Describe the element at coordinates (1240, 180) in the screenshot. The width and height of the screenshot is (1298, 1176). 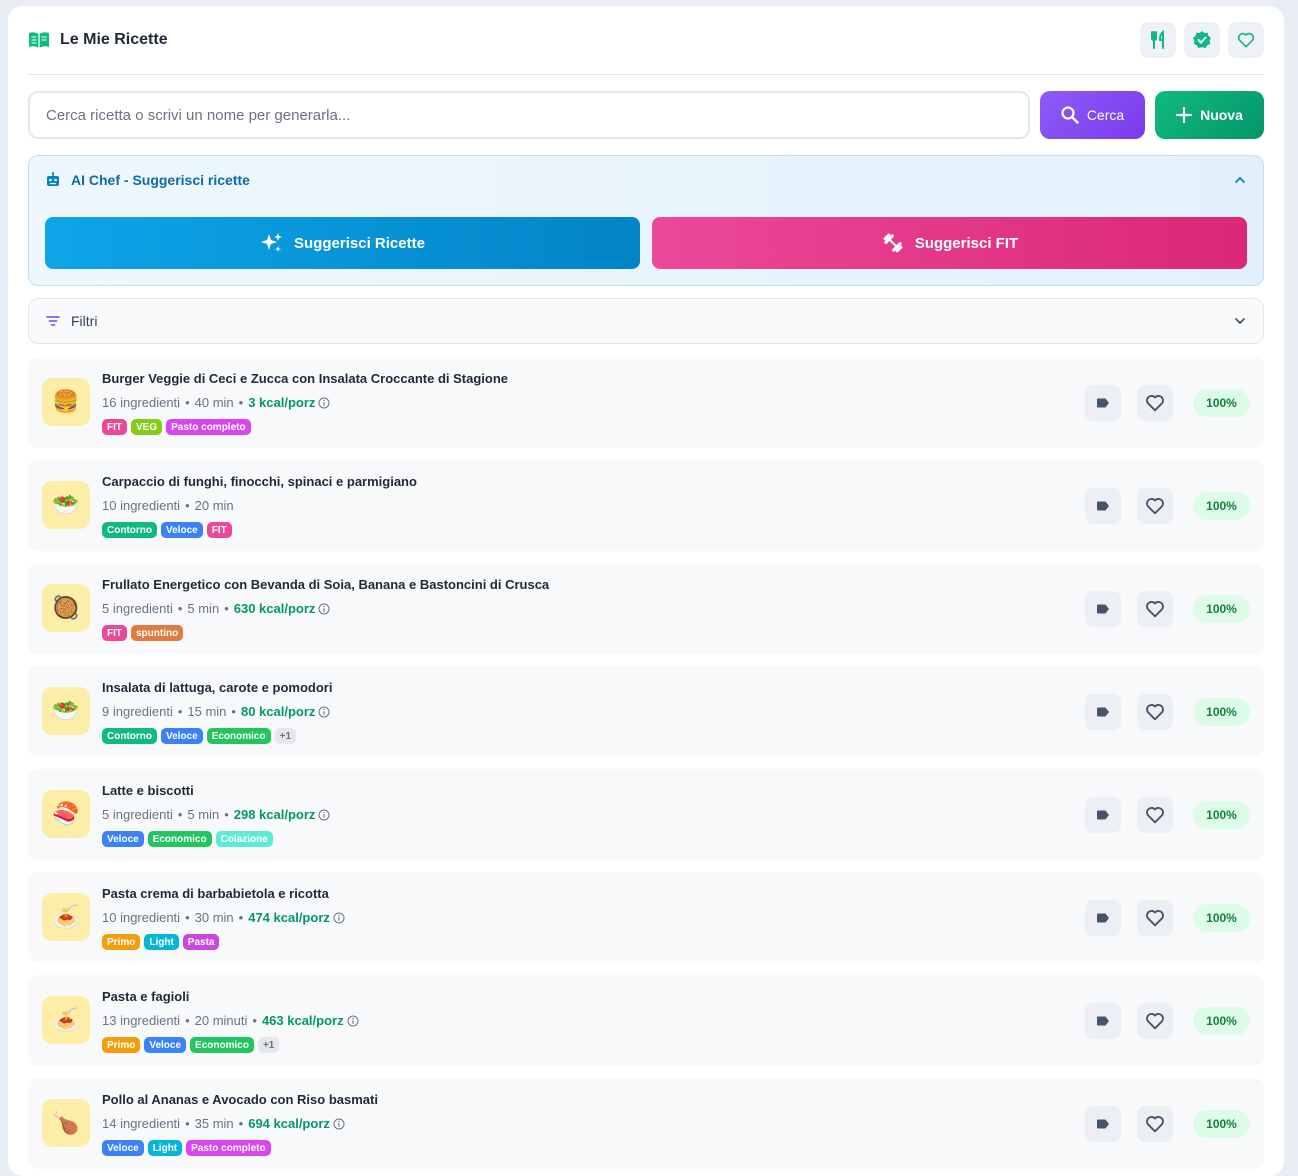
I see `chevron-up-icon` at that location.